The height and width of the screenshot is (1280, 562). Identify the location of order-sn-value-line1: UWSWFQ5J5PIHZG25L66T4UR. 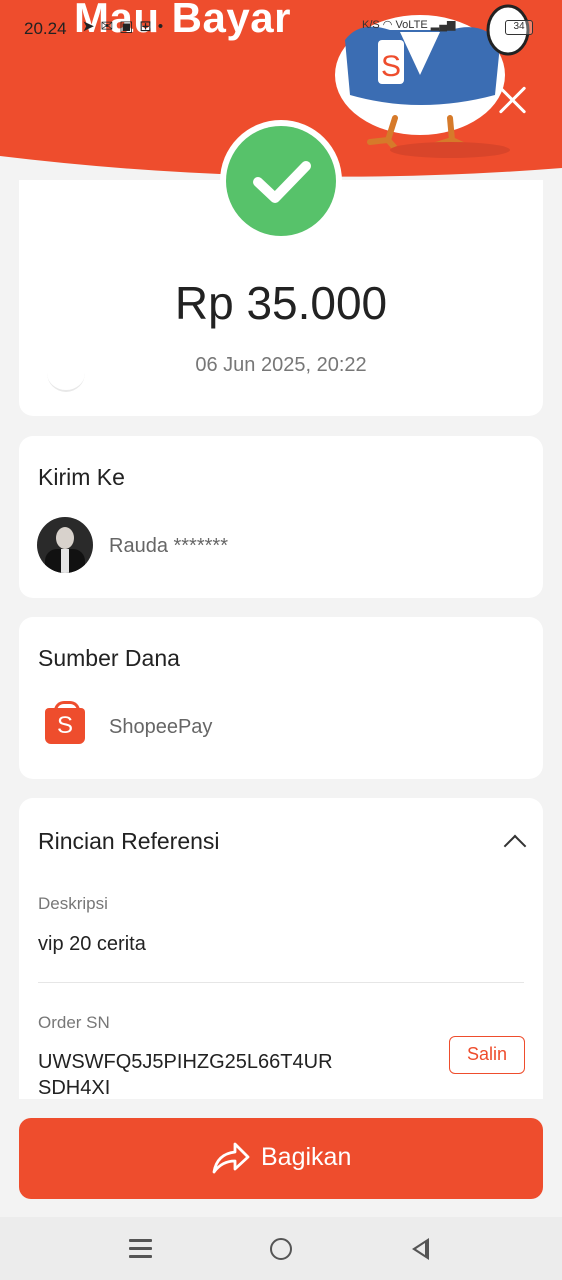
(185, 1062).